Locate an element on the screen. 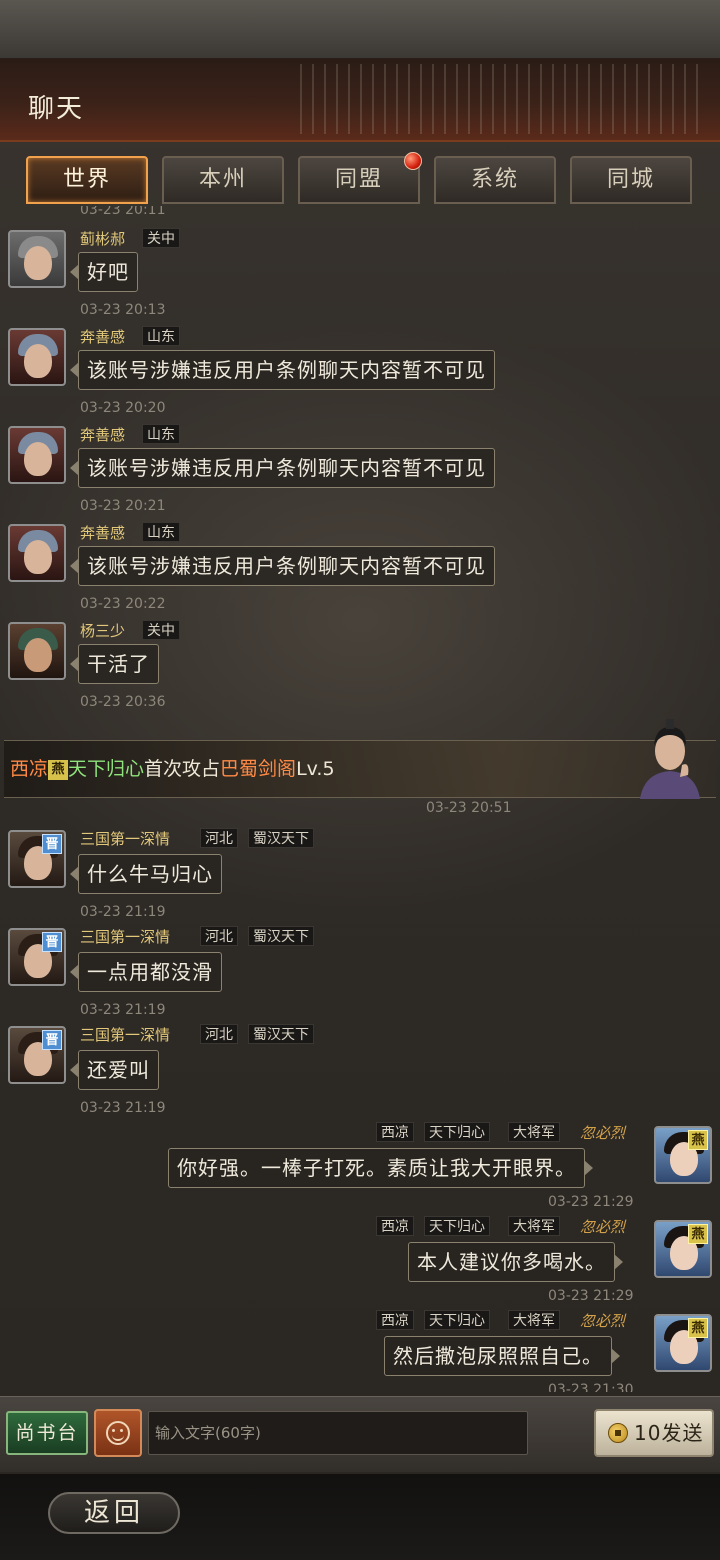  page-title: 聊天 is located at coordinates (56, 109).